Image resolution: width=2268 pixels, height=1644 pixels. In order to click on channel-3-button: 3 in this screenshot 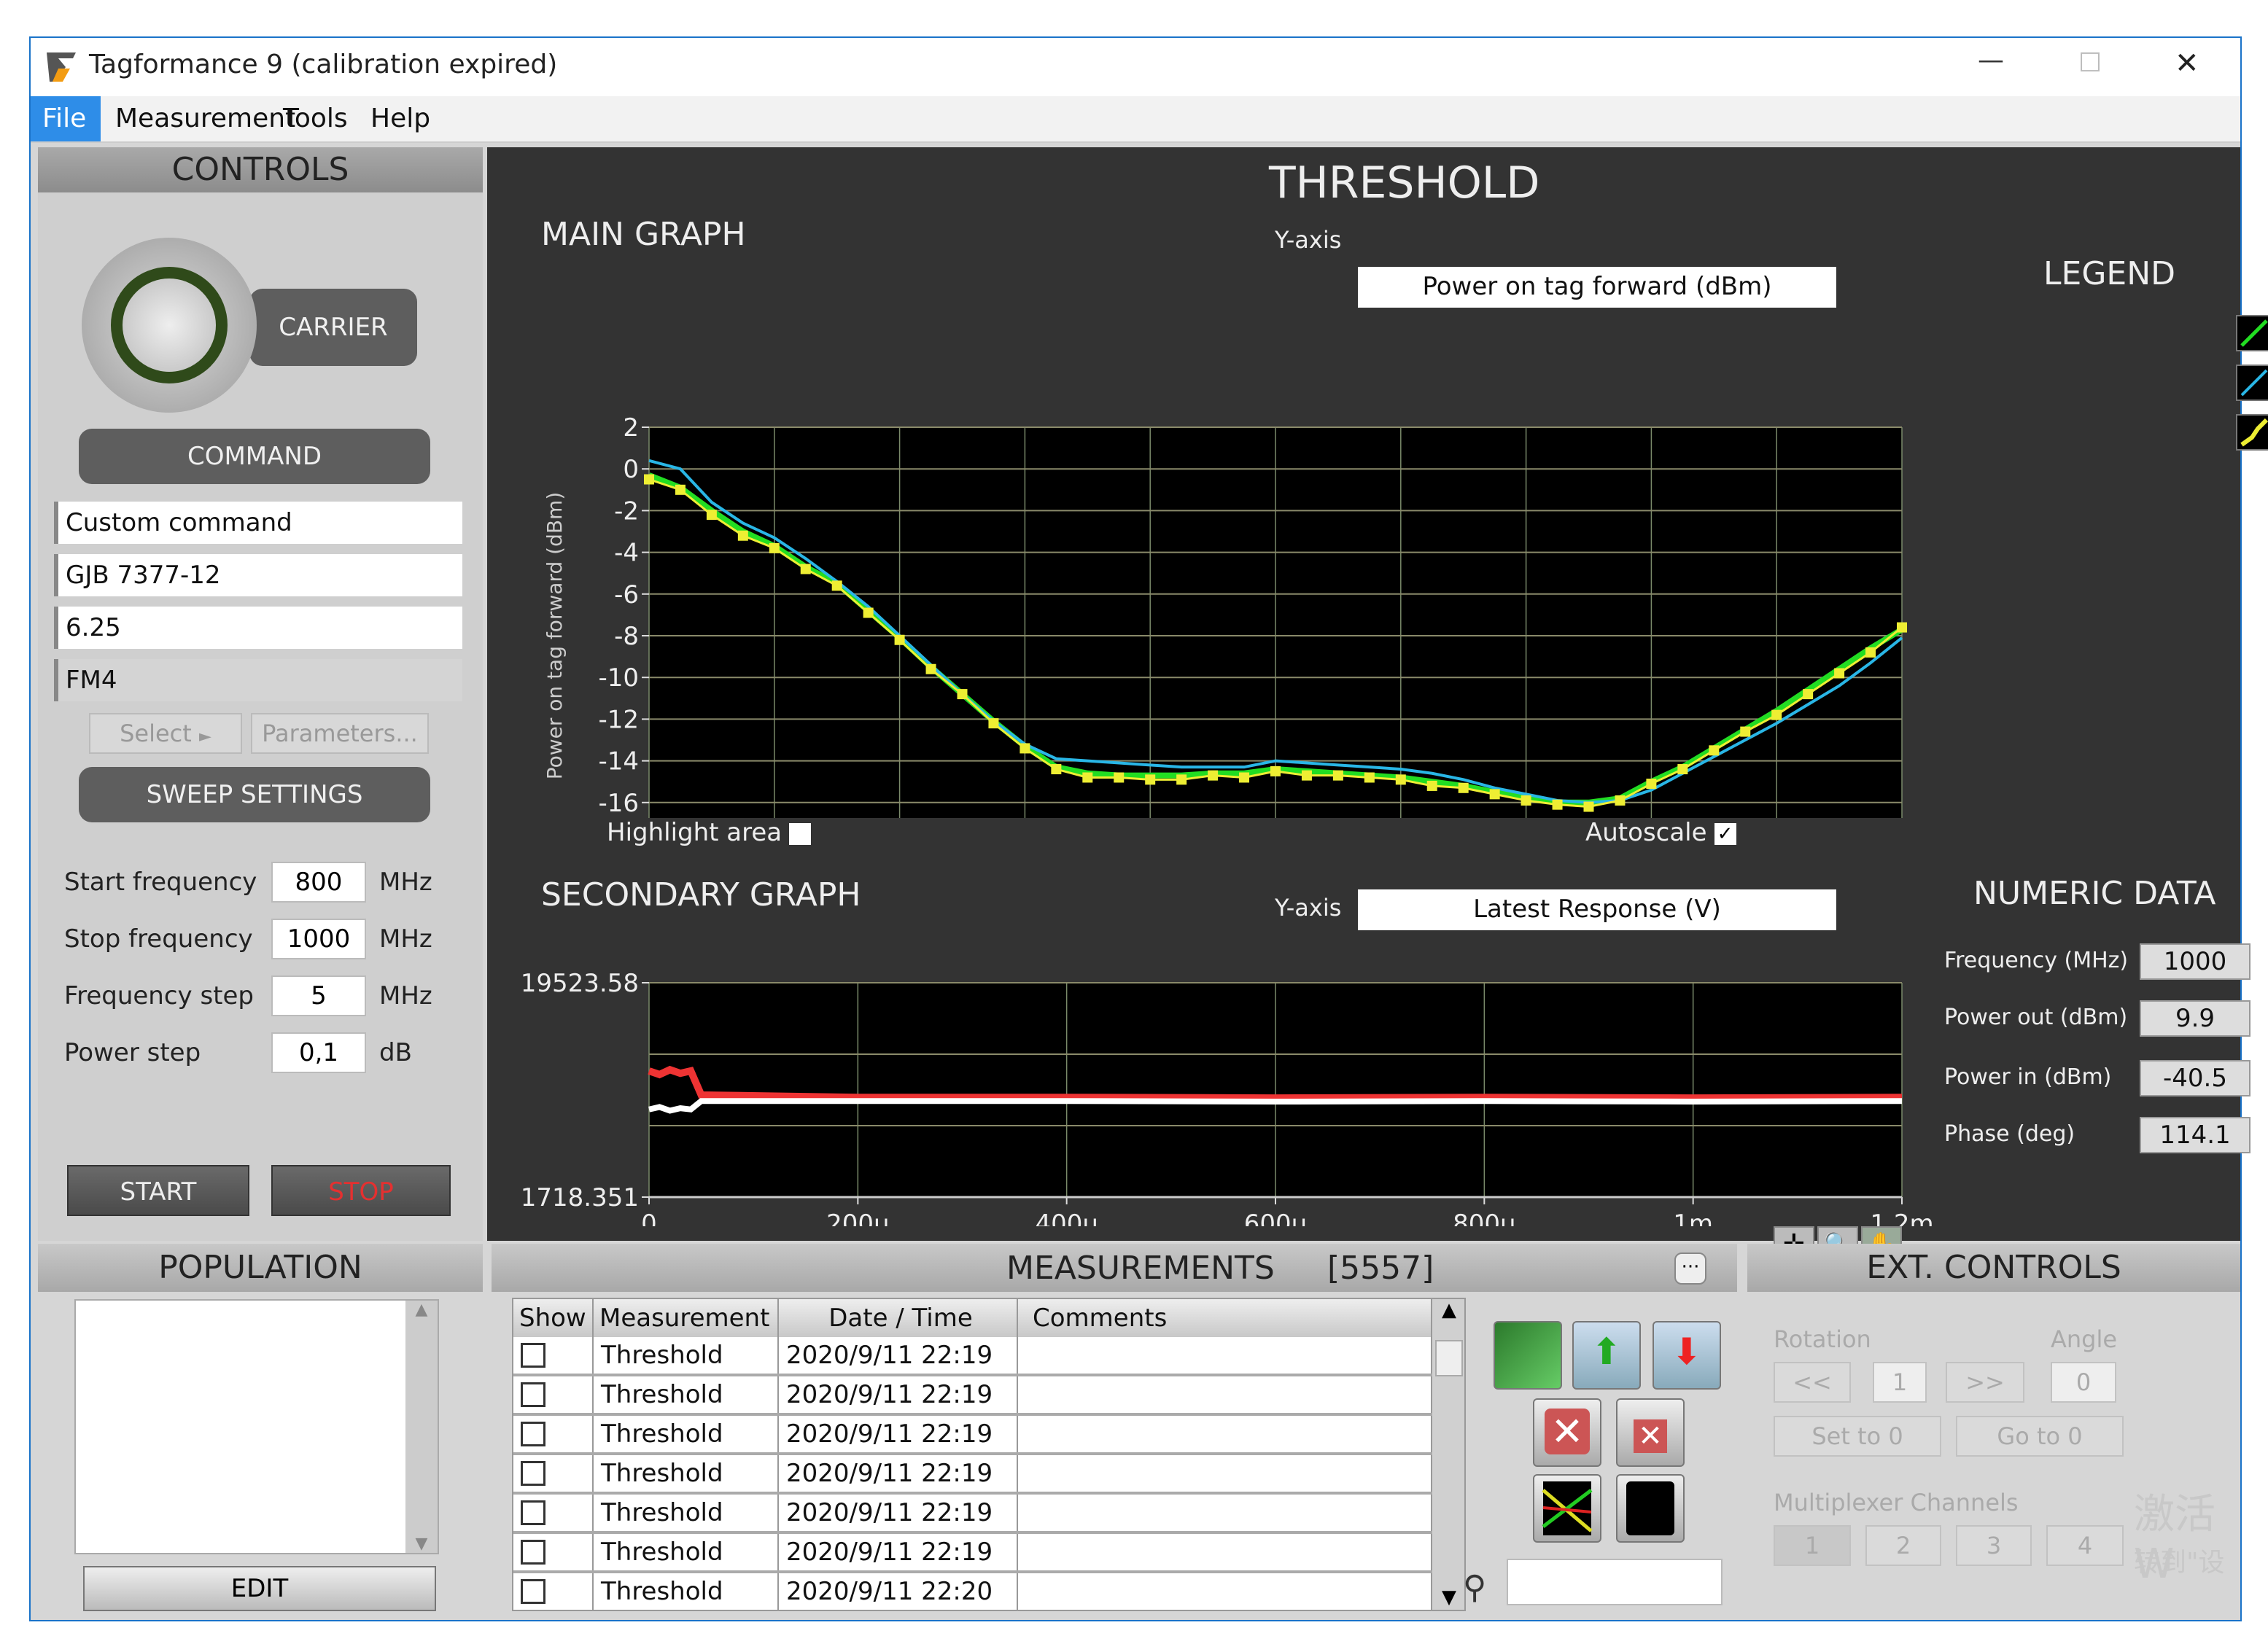, I will do `click(1994, 1545)`.